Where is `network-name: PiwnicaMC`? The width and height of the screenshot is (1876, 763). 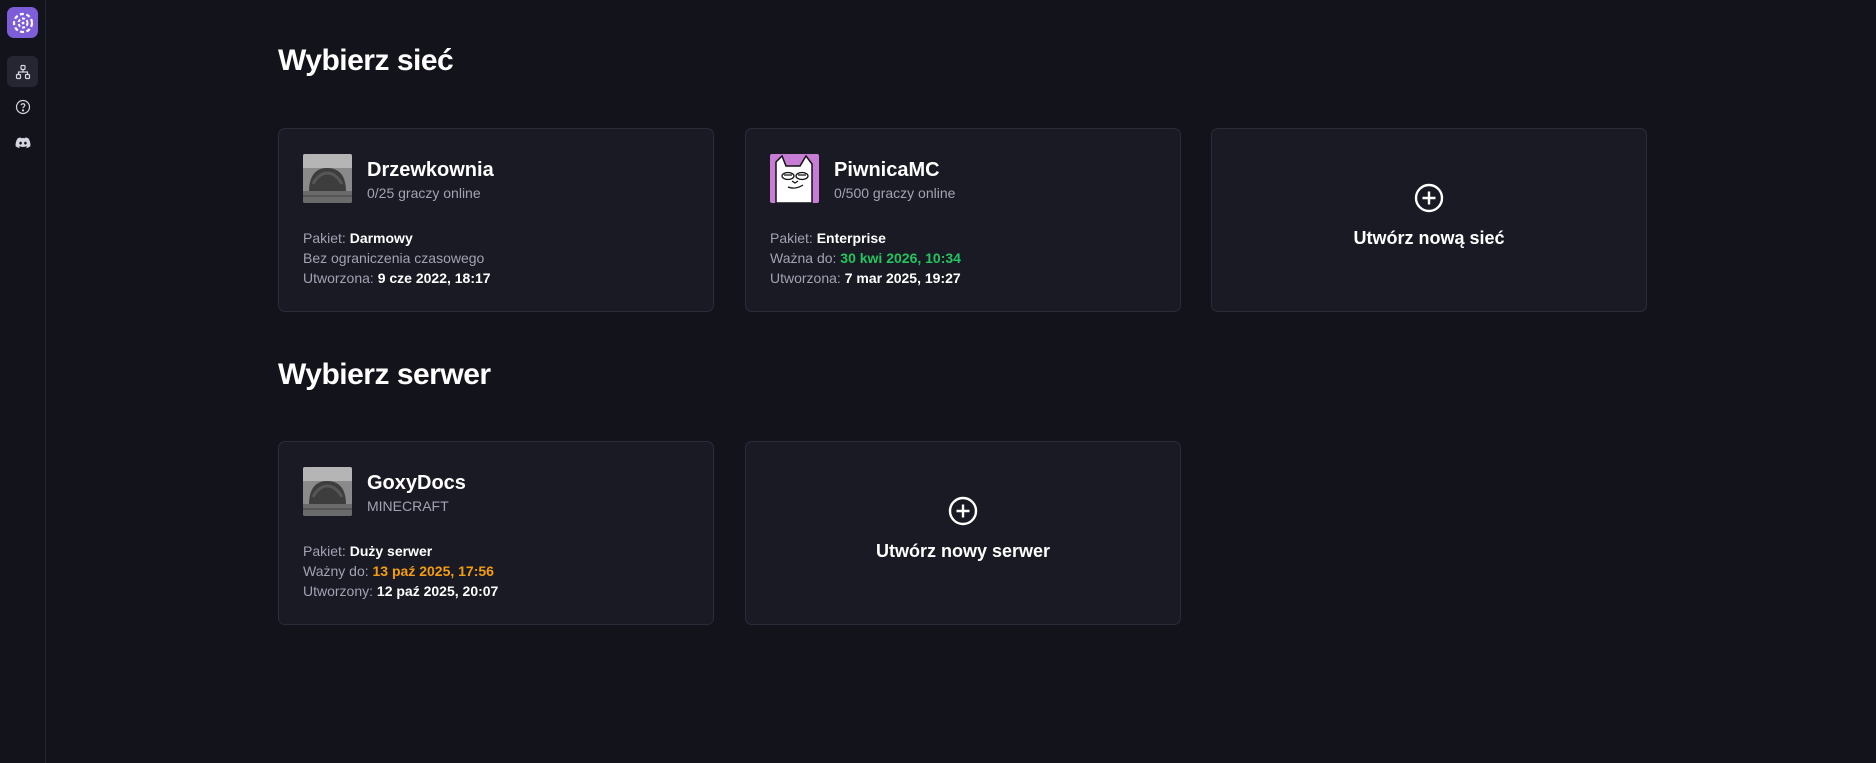
network-name: PiwnicaMC is located at coordinates (887, 170).